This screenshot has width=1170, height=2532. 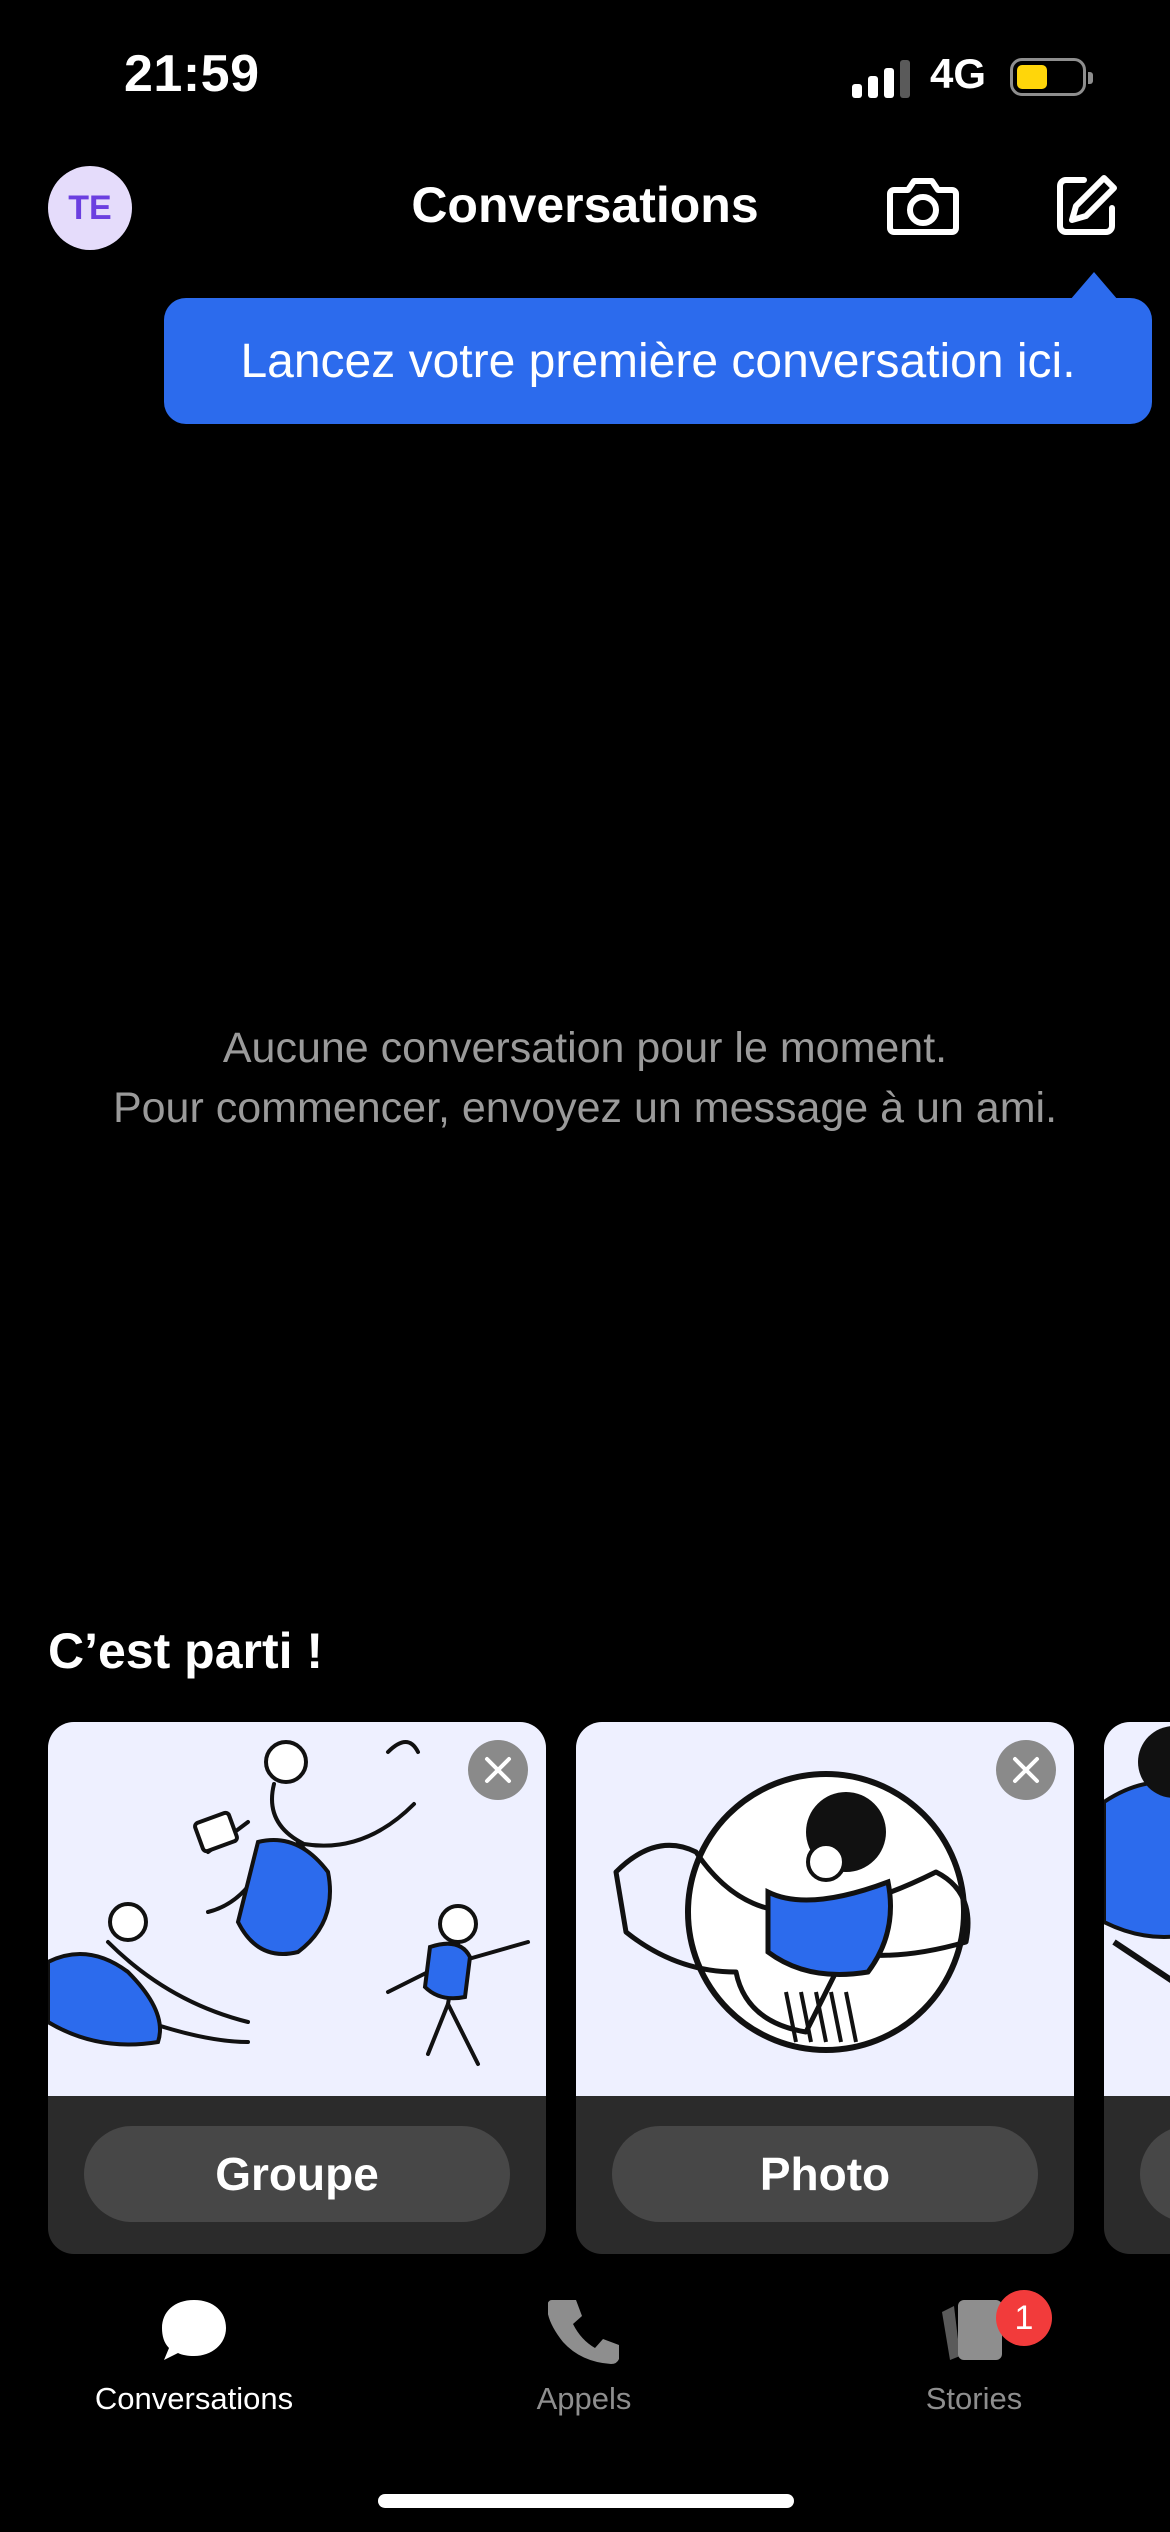 What do you see at coordinates (297, 1988) in the screenshot?
I see `group-card: Groupe` at bounding box center [297, 1988].